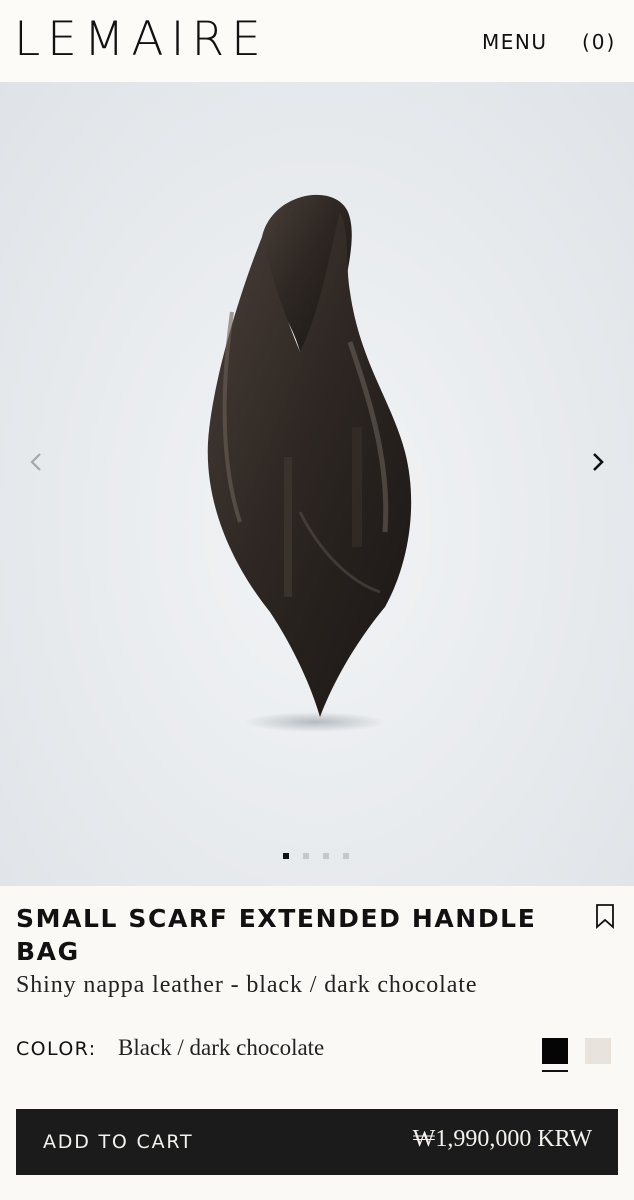  What do you see at coordinates (118, 1142) in the screenshot?
I see `add-to-cart-label: ADD TO CART` at bounding box center [118, 1142].